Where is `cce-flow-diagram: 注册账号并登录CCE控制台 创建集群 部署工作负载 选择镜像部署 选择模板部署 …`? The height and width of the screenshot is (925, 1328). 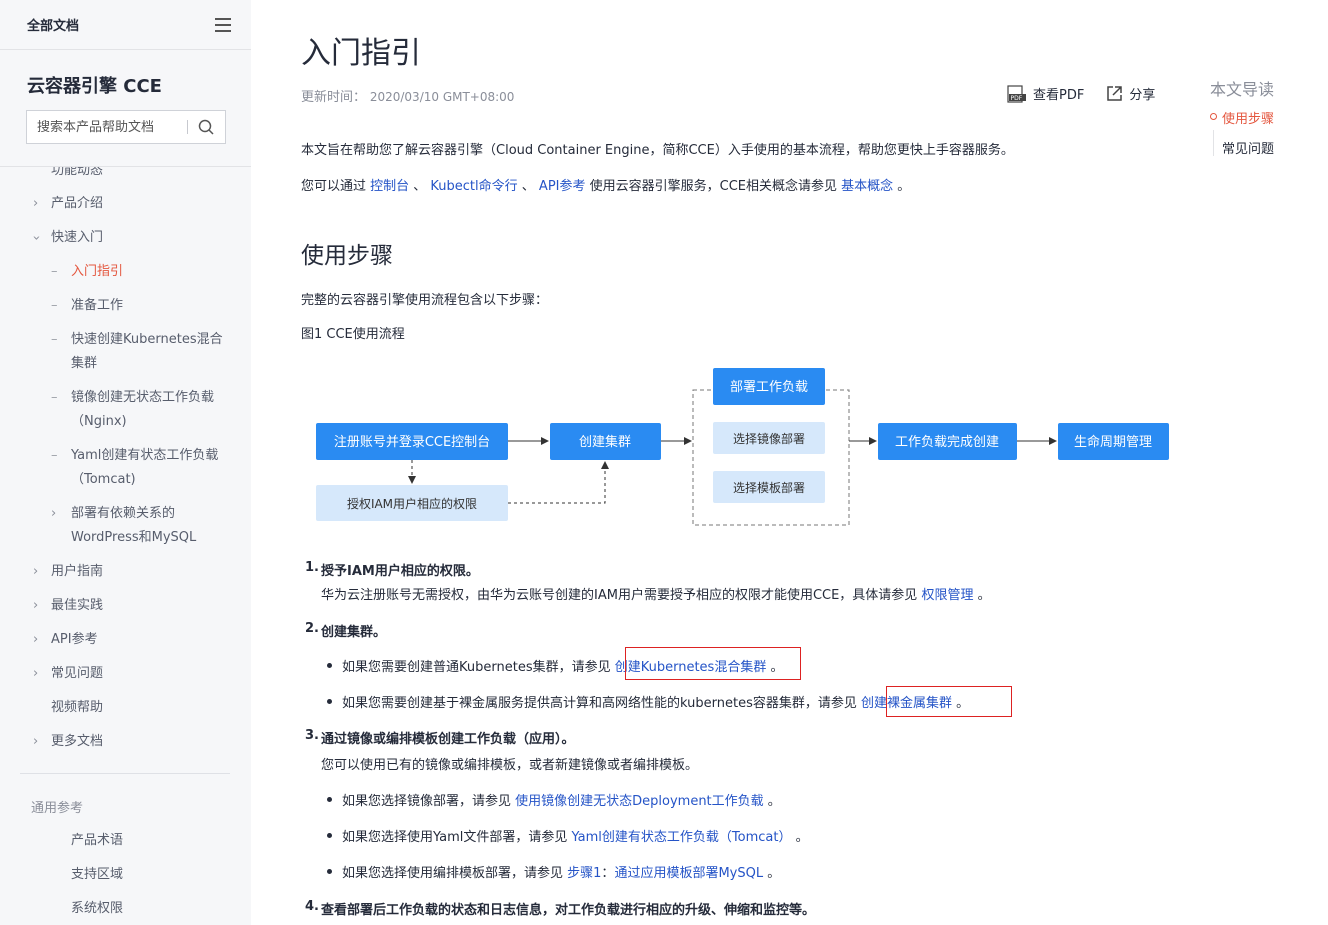 cce-flow-diagram: 注册账号并登录CCE控制台 创建集群 部署工作负载 选择镜像部署 选择模板部署 … is located at coordinates (742, 447).